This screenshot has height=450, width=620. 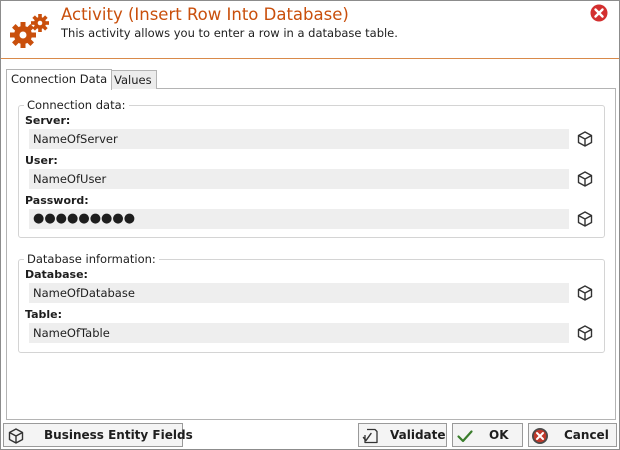 I want to click on database-label: Database:, so click(x=56, y=274).